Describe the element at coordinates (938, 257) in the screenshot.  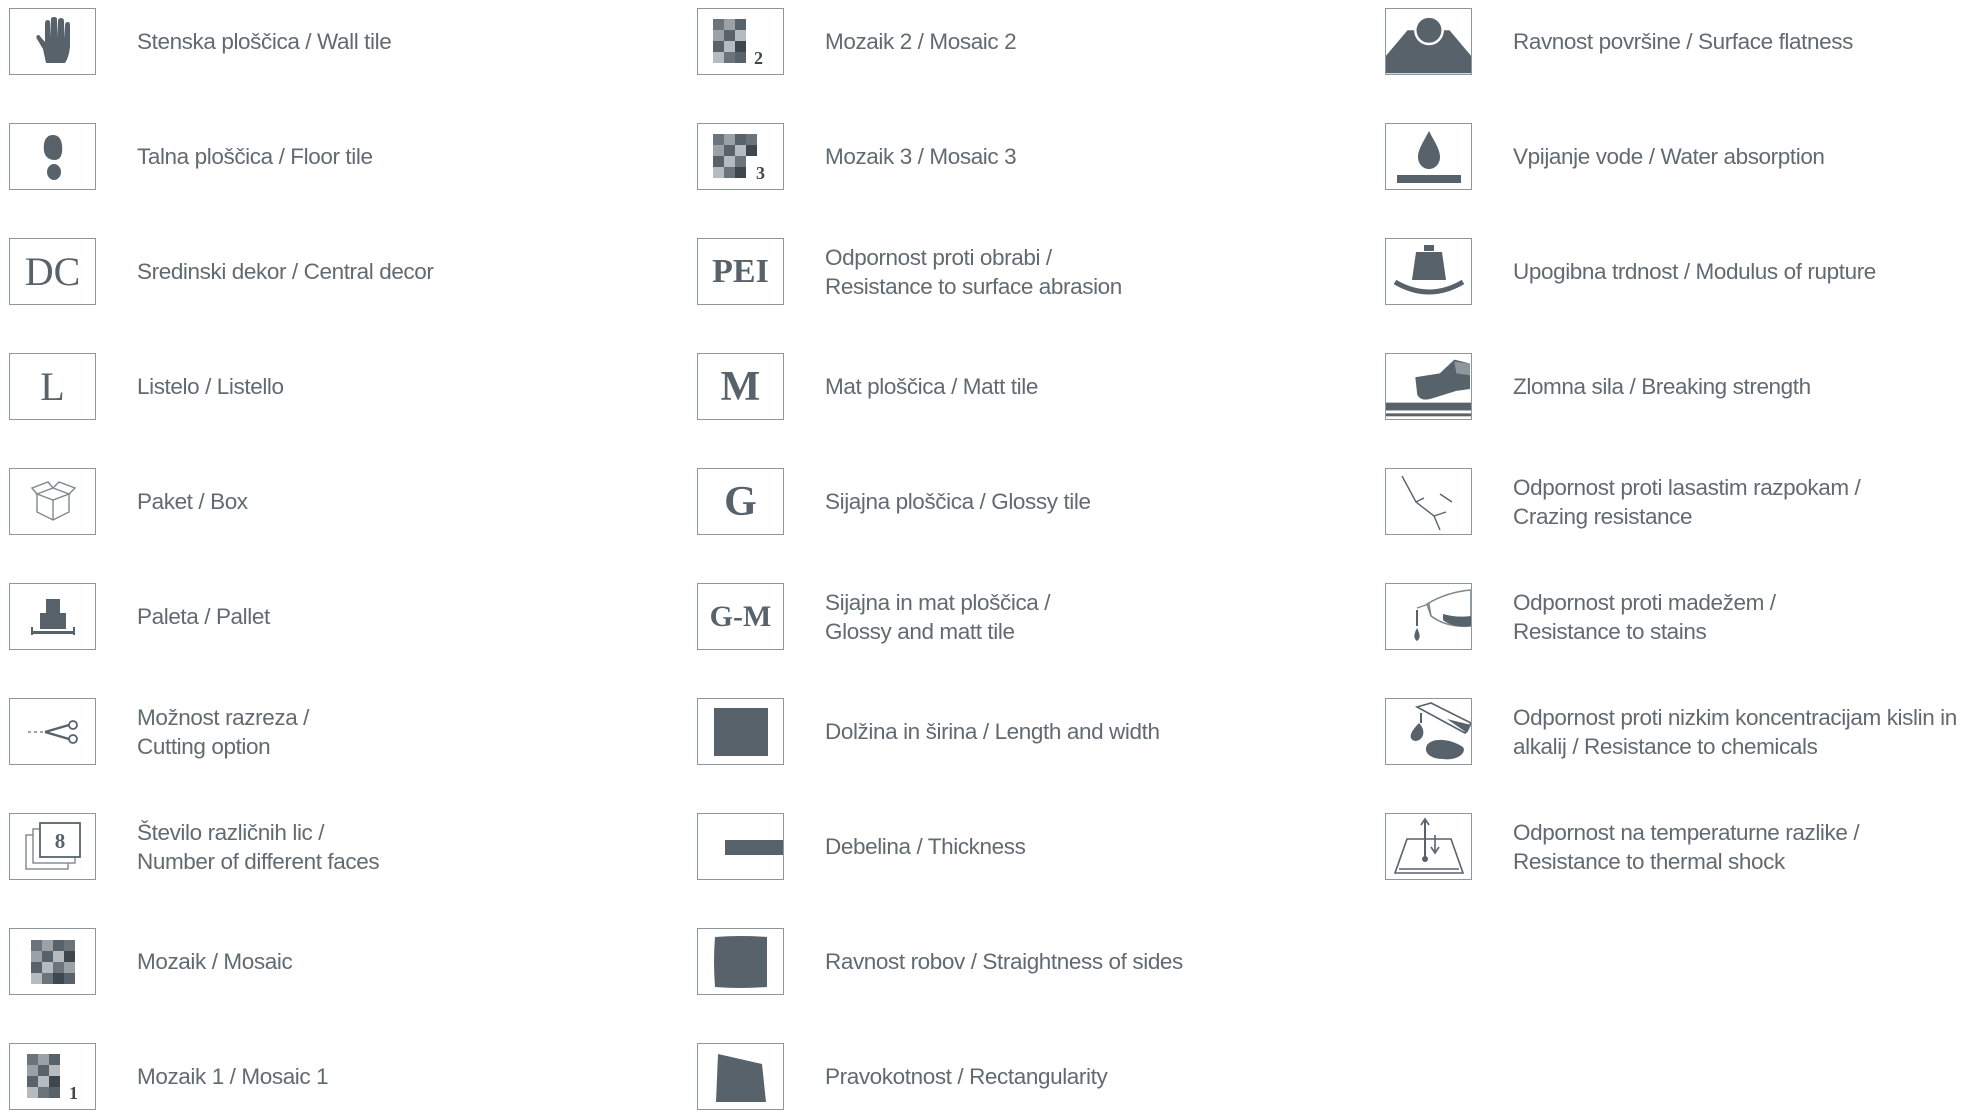
I see `legend-label-line-1: Odpornost proti obrabi /` at that location.